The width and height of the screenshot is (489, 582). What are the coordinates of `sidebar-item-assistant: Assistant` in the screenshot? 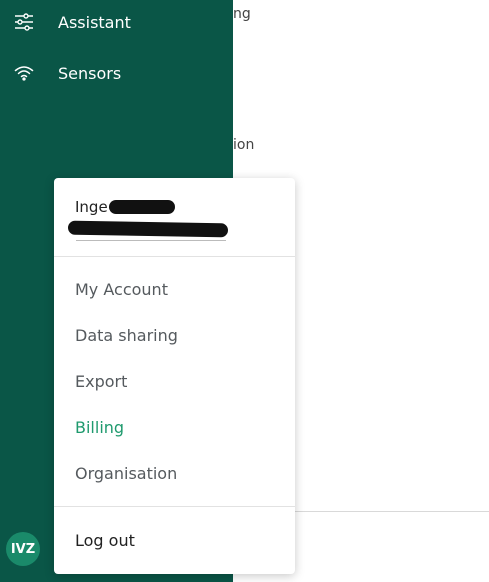 It's located at (116, 22).